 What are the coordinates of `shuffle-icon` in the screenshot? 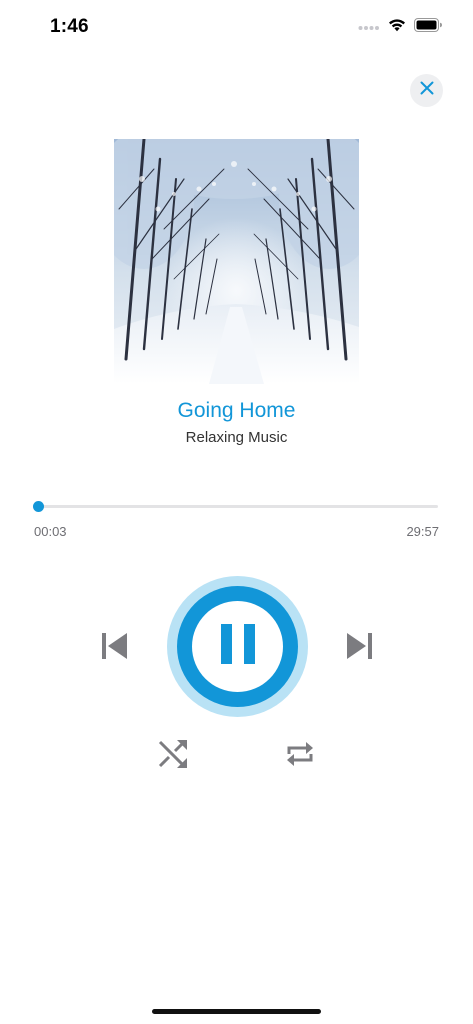 It's located at (173, 756).